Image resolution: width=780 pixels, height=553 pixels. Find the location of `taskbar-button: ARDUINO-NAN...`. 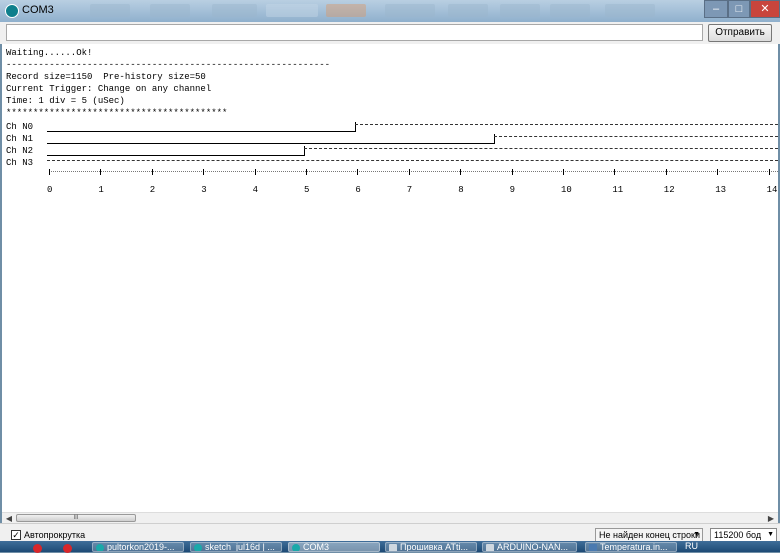

taskbar-button: ARDUINO-NAN... is located at coordinates (529, 547).